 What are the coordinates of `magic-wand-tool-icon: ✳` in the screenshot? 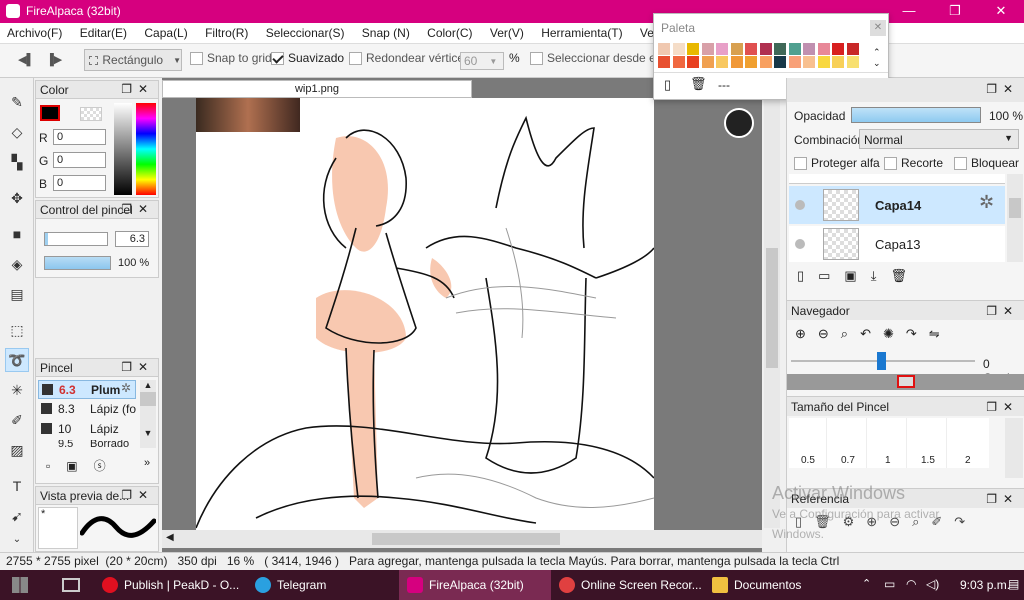 It's located at (17, 390).